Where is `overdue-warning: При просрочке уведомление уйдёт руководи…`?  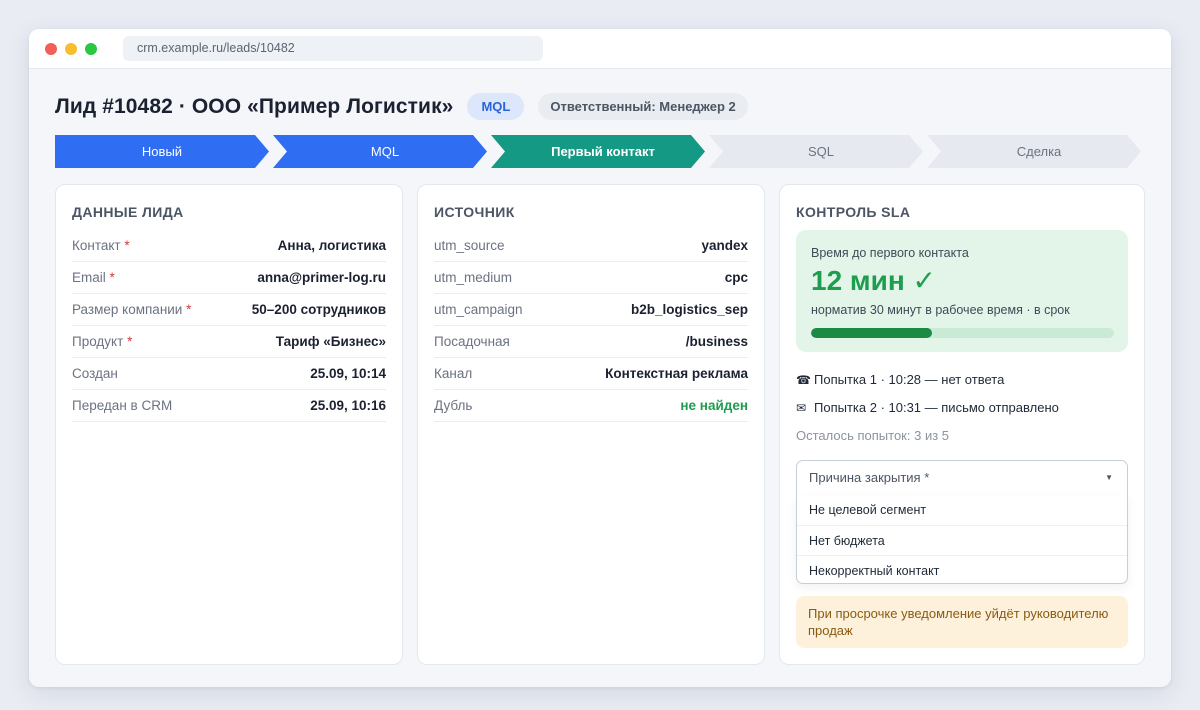 overdue-warning: При просрочке уведомление уйдёт руководи… is located at coordinates (962, 622).